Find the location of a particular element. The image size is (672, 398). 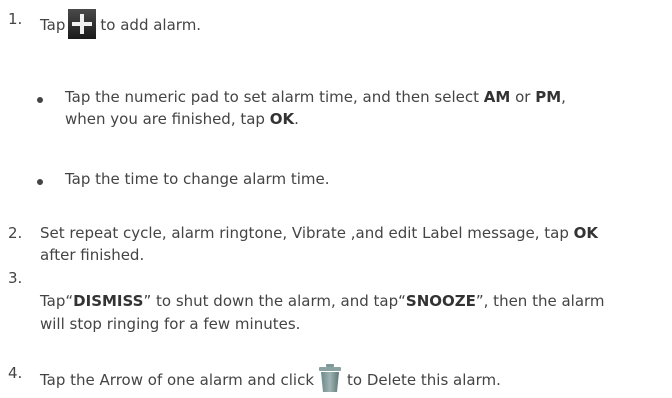

step-4-number: 4. is located at coordinates (15, 373).